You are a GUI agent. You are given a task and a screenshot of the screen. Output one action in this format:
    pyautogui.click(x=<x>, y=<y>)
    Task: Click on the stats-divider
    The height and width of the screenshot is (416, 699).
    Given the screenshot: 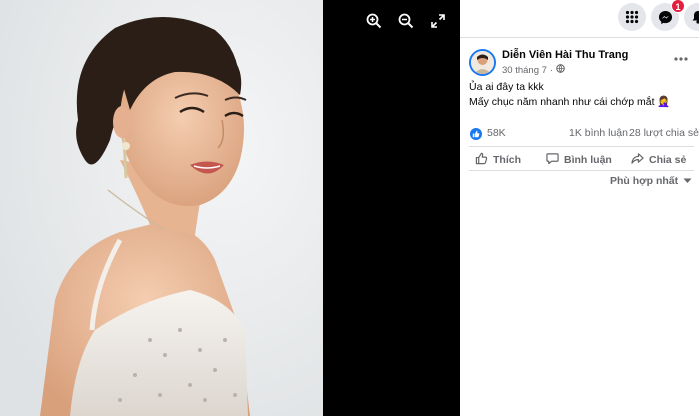 What is the action you would take?
    pyautogui.click(x=581, y=146)
    